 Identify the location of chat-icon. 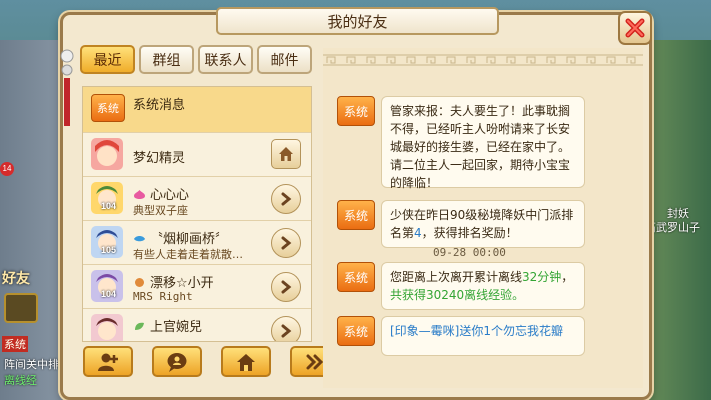
(177, 362).